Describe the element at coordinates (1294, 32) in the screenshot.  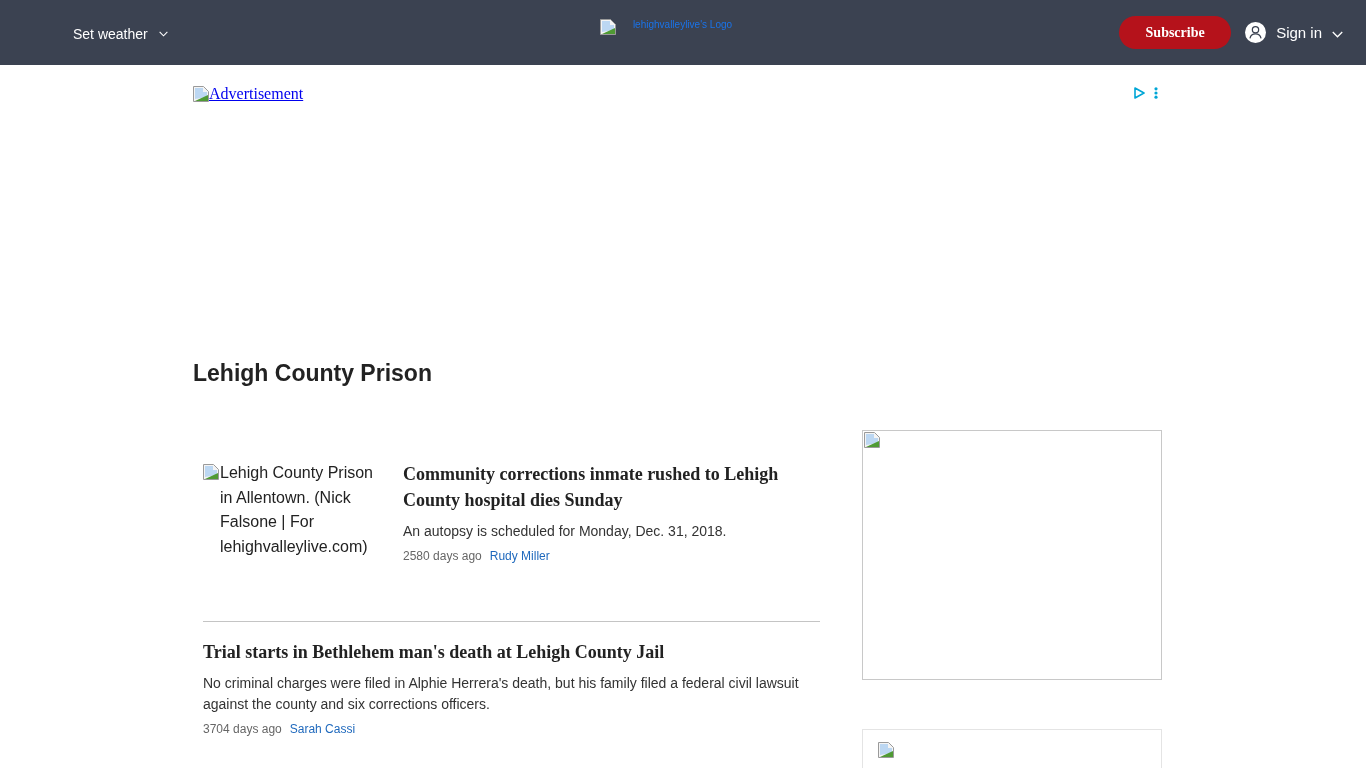
I see `sign-in-button: Sign in` at that location.